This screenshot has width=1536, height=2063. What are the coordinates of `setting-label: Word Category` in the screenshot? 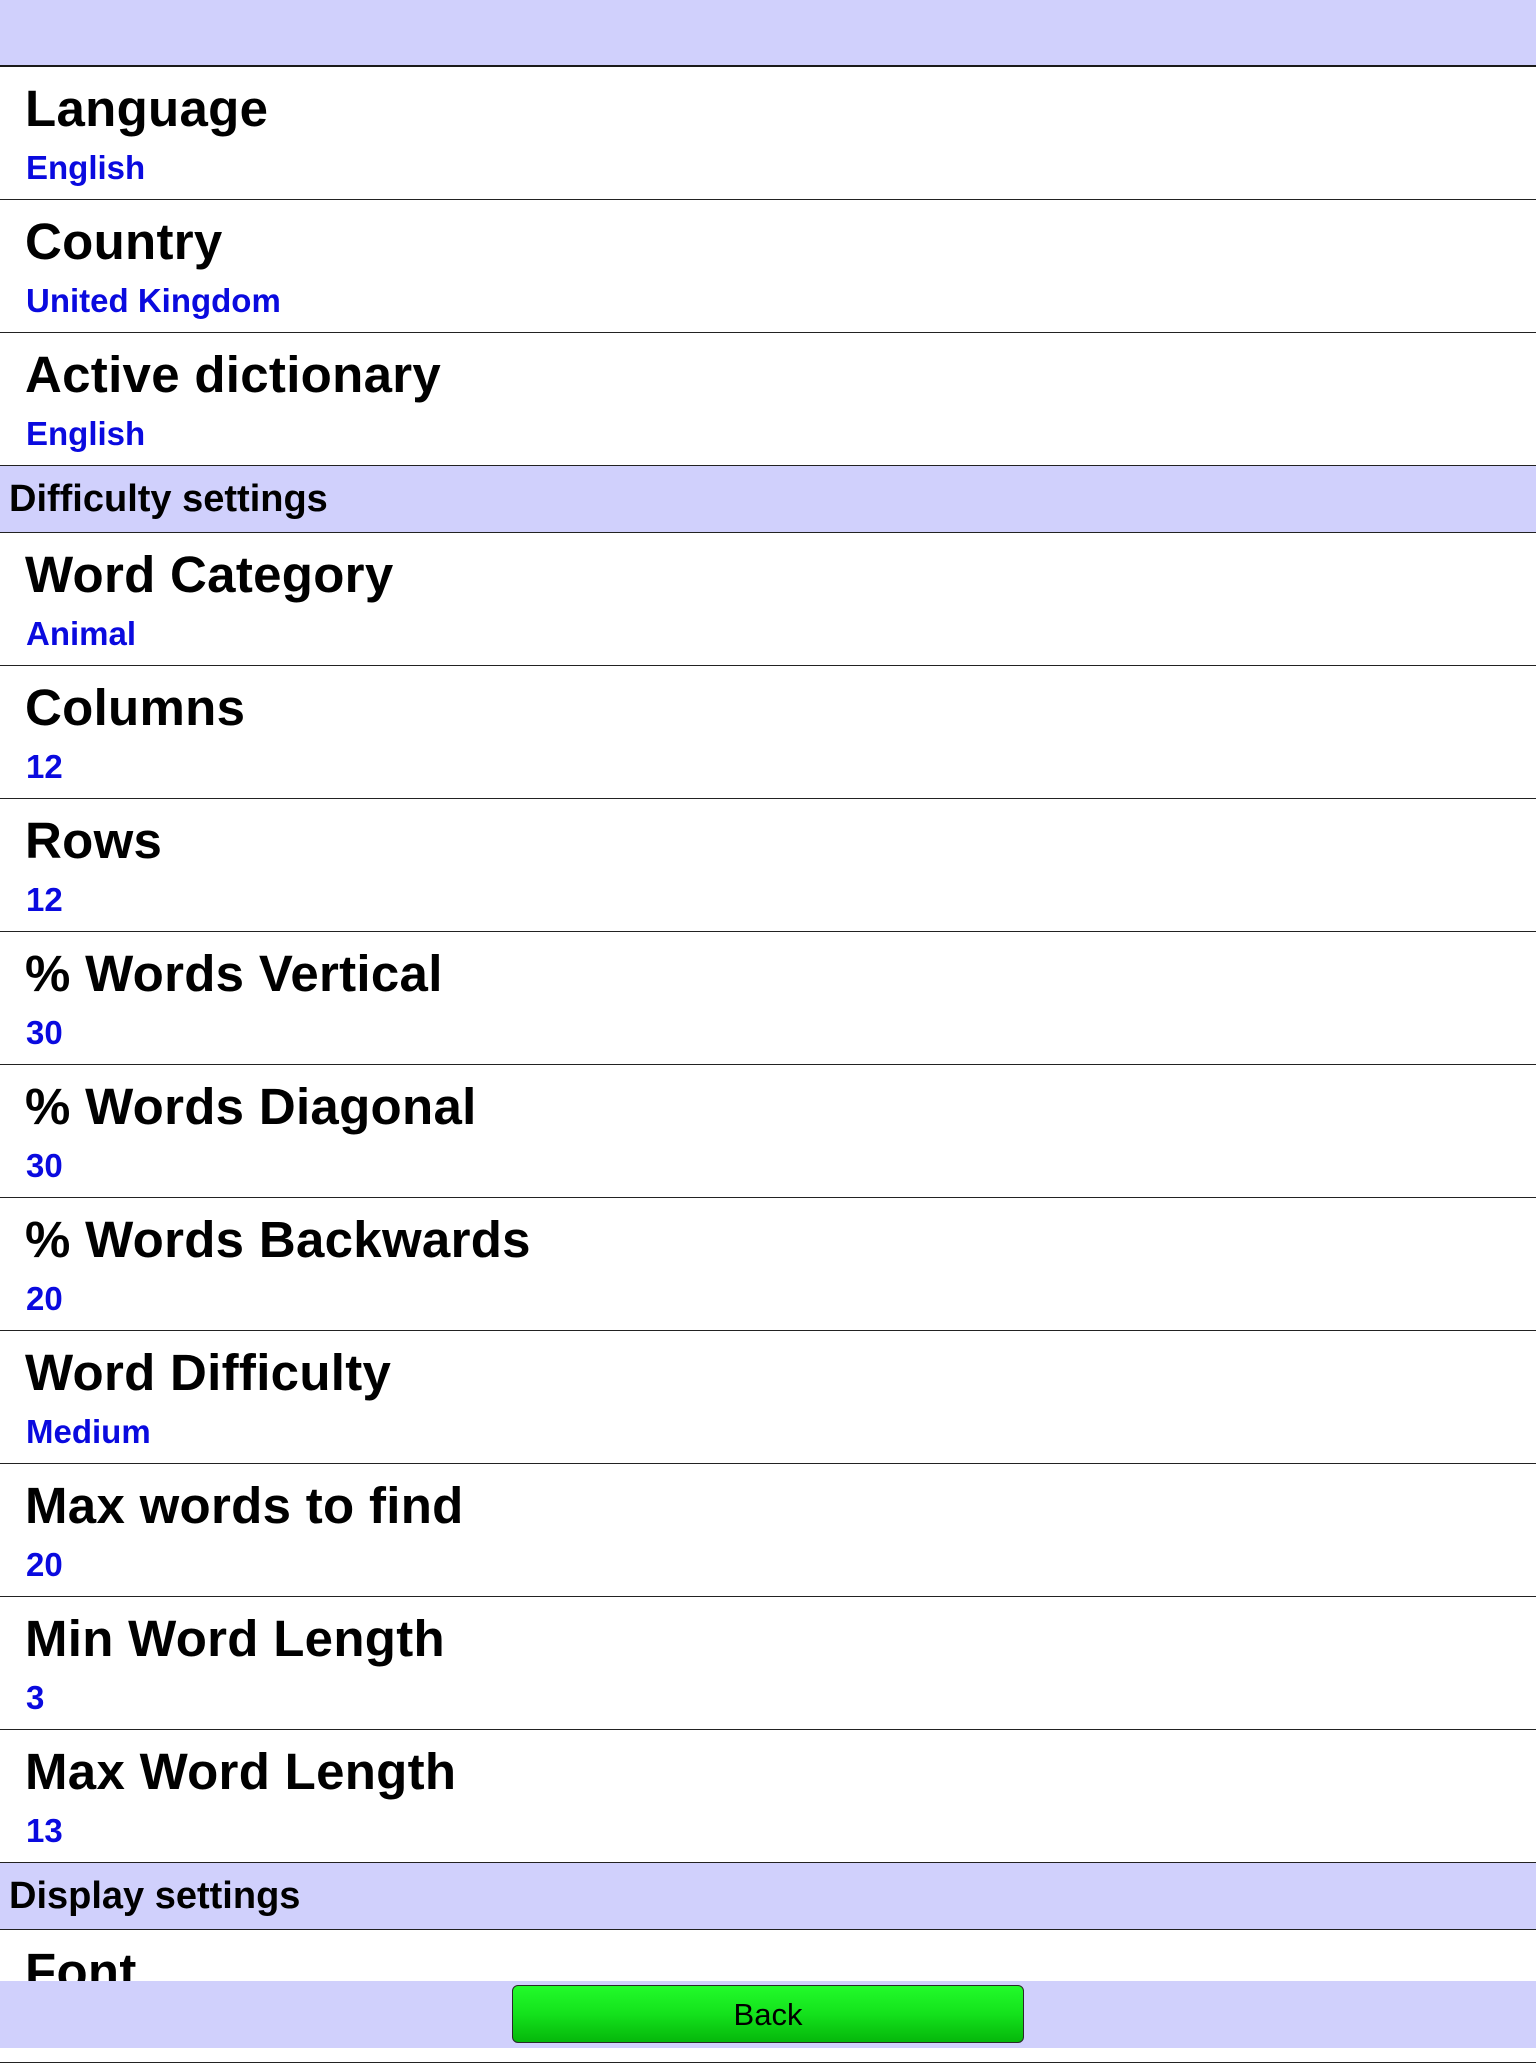 It's located at (209, 574).